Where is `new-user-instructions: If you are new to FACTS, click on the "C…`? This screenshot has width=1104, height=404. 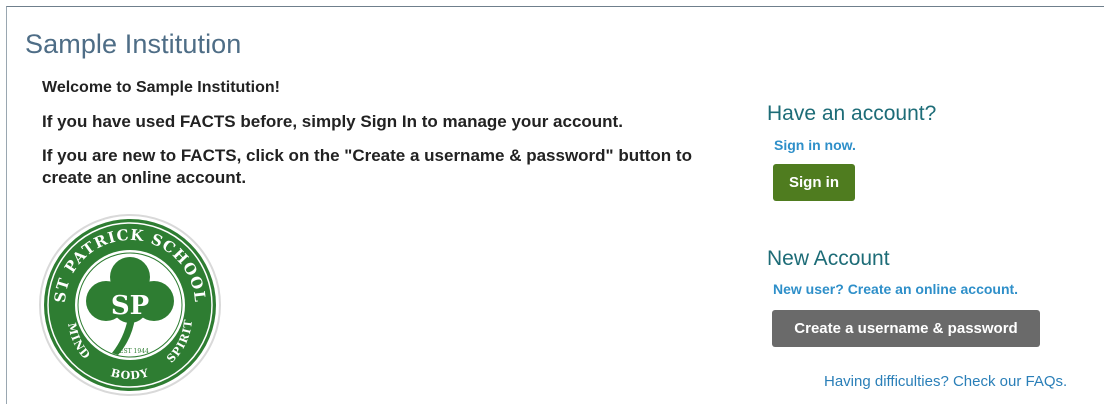 new-user-instructions: If you are new to FACTS, click on the "C… is located at coordinates (367, 166).